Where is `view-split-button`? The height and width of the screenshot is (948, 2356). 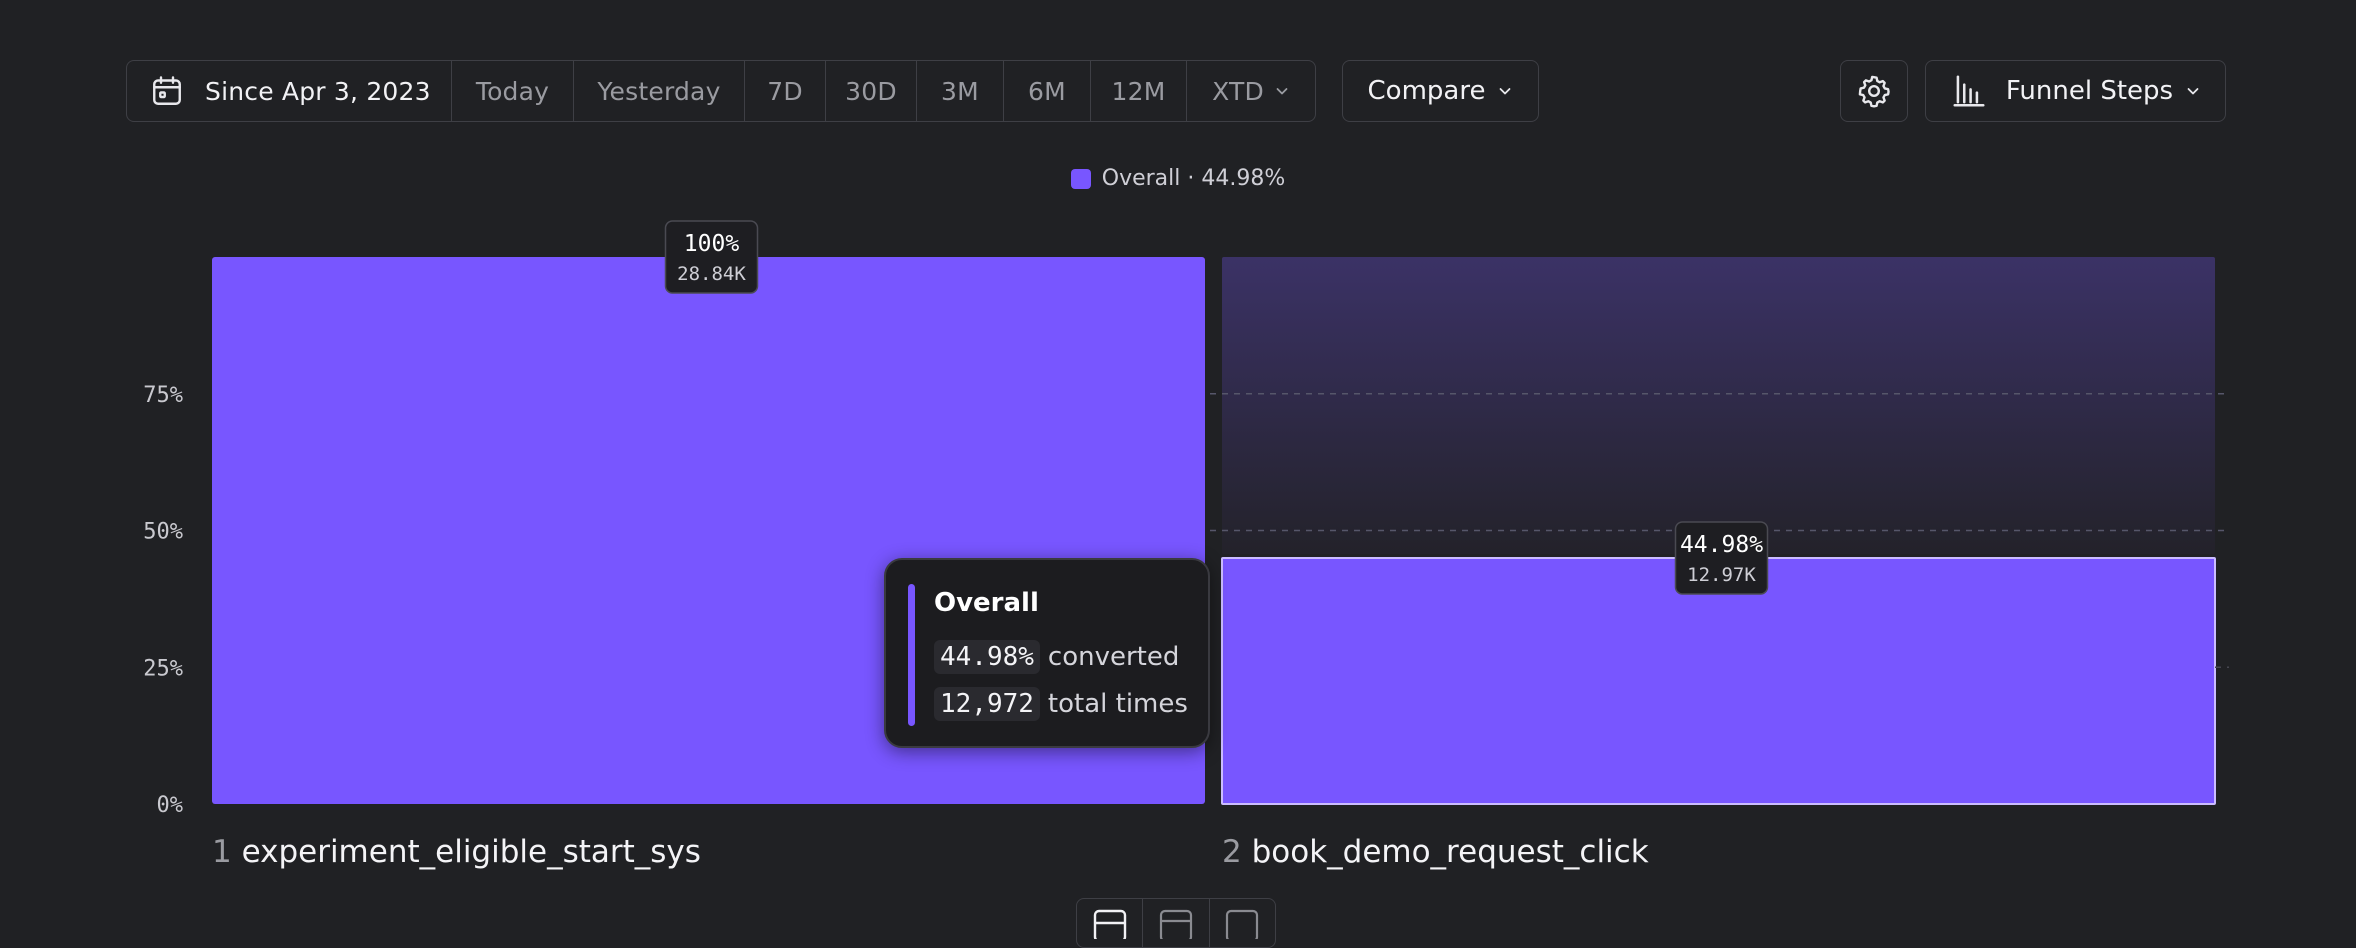
view-split-button is located at coordinates (1176, 923).